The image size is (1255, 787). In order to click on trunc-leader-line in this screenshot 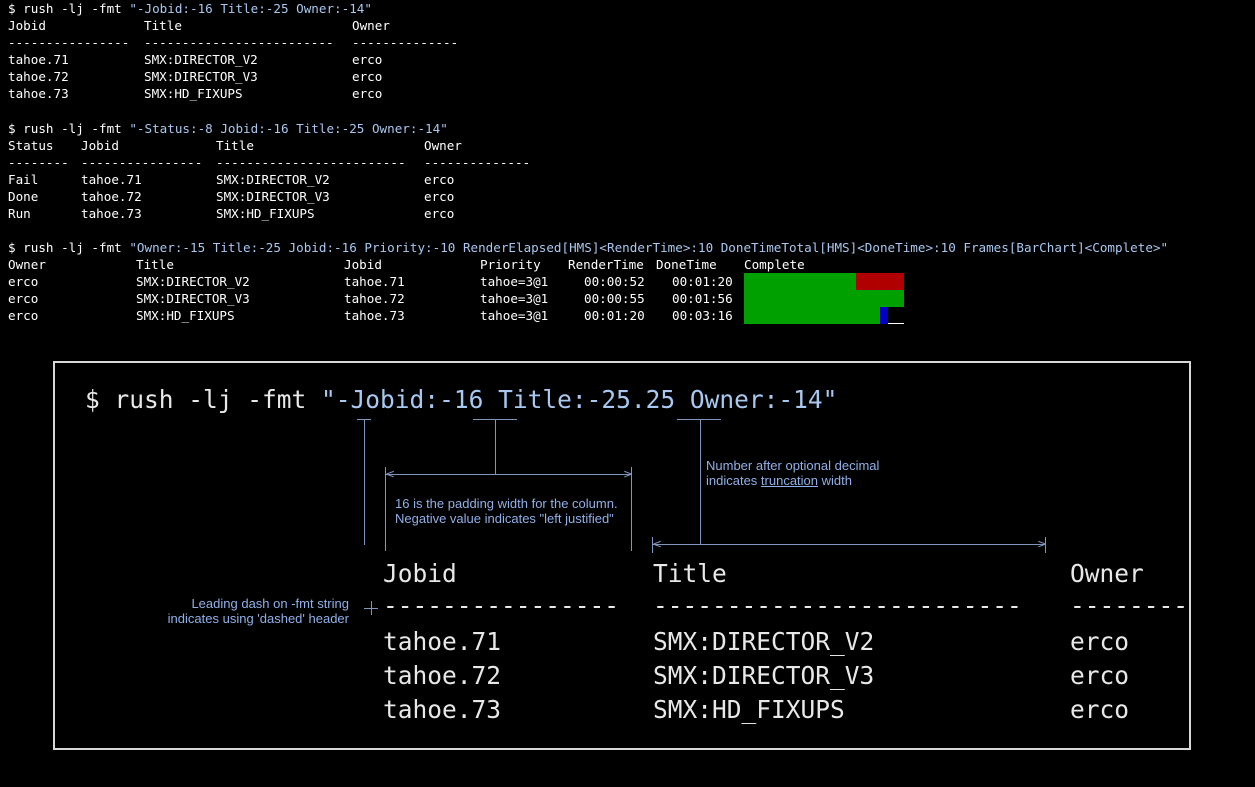, I will do `click(700, 482)`.